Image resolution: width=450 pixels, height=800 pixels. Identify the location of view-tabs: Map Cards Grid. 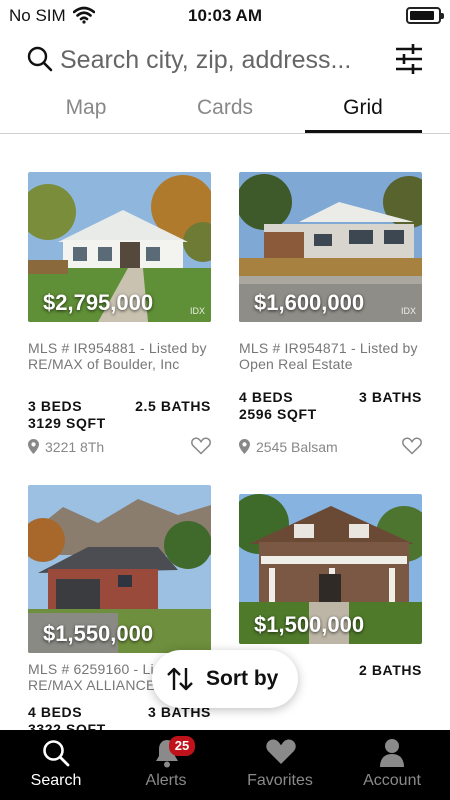
(225, 113).